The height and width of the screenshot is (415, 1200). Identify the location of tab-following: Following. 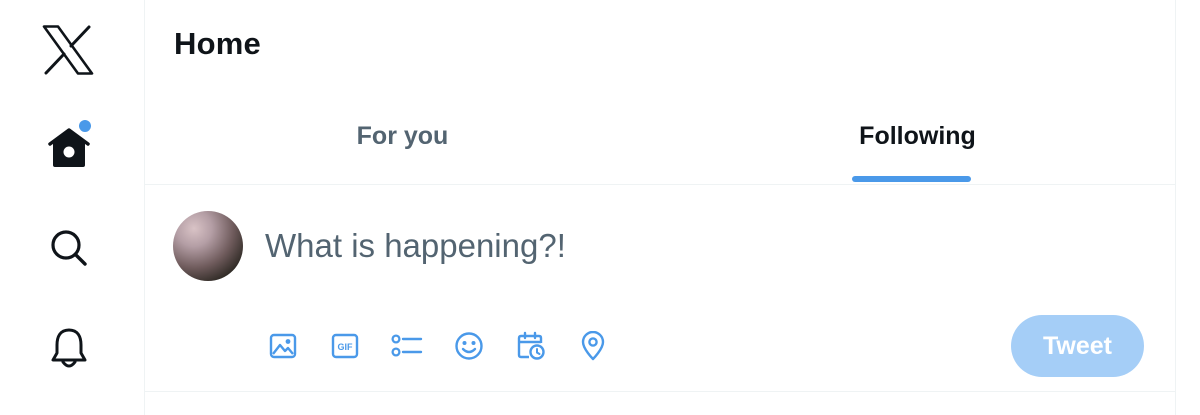
(917, 139).